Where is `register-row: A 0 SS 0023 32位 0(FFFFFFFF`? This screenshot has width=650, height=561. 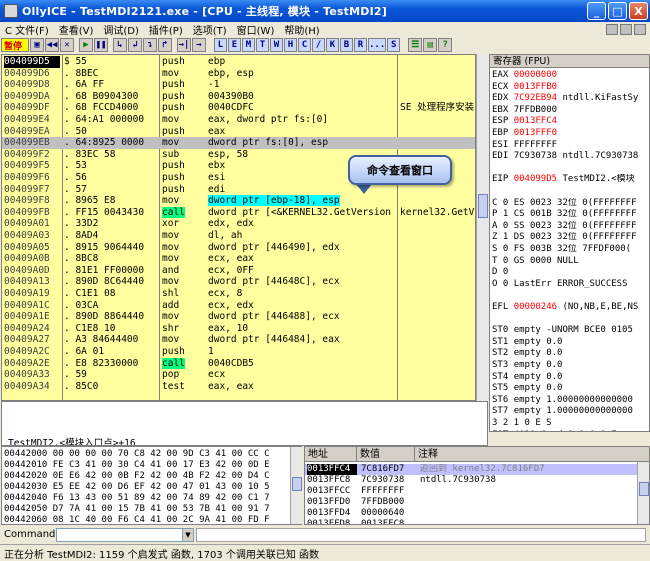
register-row: A 0 SS 0023 32位 0(FFFFFFFF is located at coordinates (570, 227).